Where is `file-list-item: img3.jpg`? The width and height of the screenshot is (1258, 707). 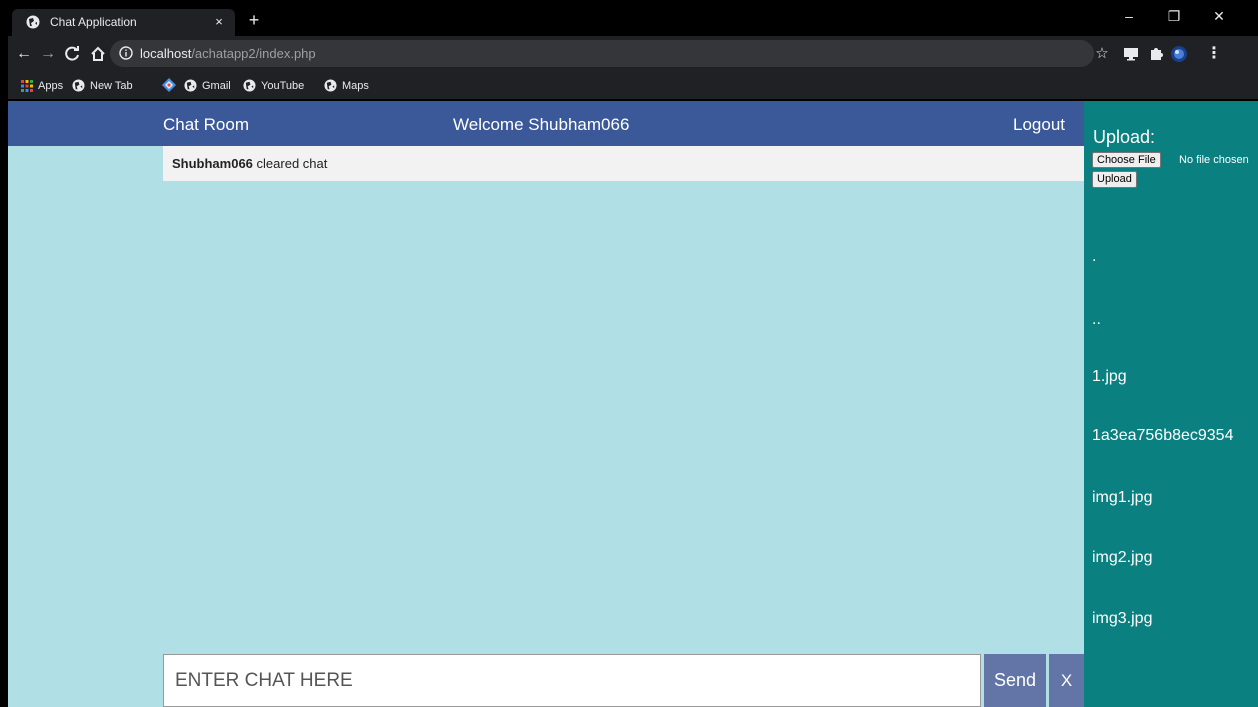 file-list-item: img3.jpg is located at coordinates (1122, 619).